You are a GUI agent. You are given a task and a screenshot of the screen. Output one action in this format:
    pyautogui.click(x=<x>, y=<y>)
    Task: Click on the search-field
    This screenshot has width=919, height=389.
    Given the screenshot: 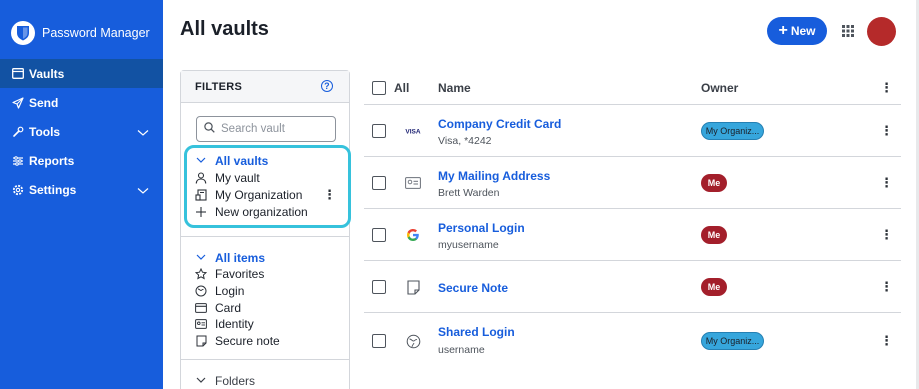 What is the action you would take?
    pyautogui.click(x=266, y=129)
    